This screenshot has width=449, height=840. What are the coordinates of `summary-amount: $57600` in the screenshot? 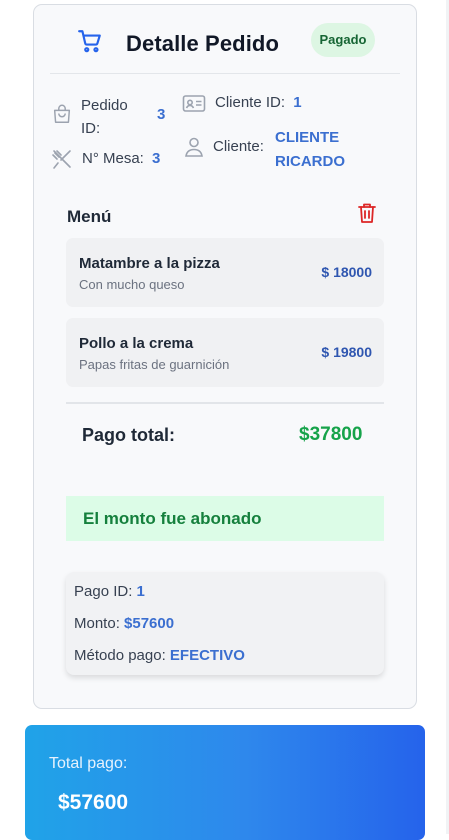 It's located at (93, 802).